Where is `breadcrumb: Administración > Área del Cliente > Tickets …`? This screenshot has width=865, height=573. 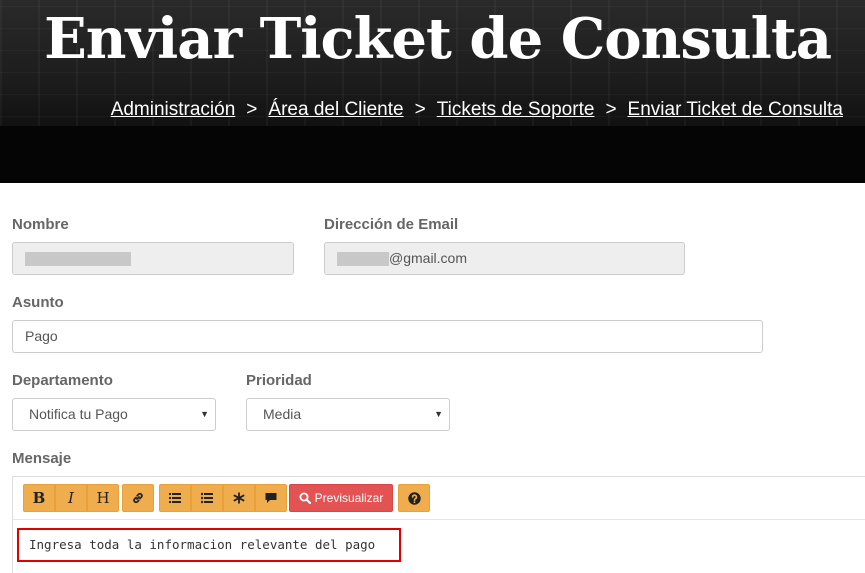 breadcrumb: Administración > Área del Cliente > Tickets … is located at coordinates (477, 110).